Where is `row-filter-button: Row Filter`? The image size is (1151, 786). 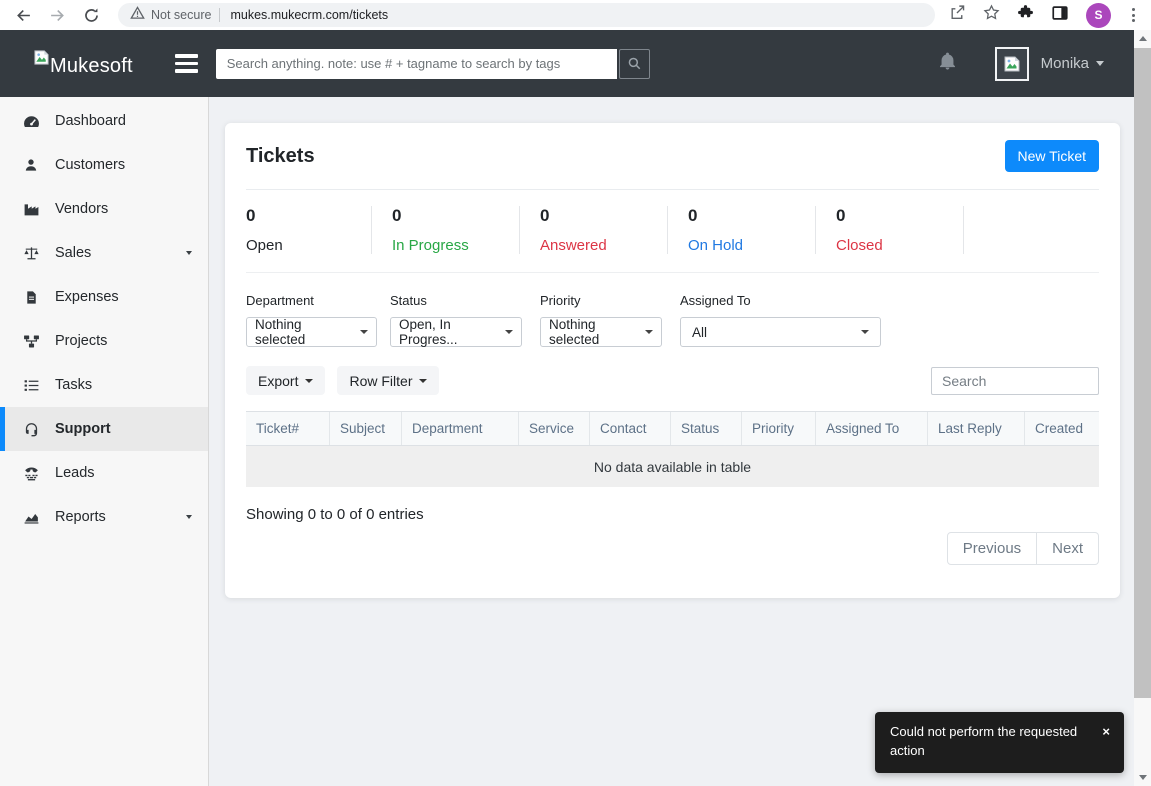
row-filter-button: Row Filter is located at coordinates (388, 380).